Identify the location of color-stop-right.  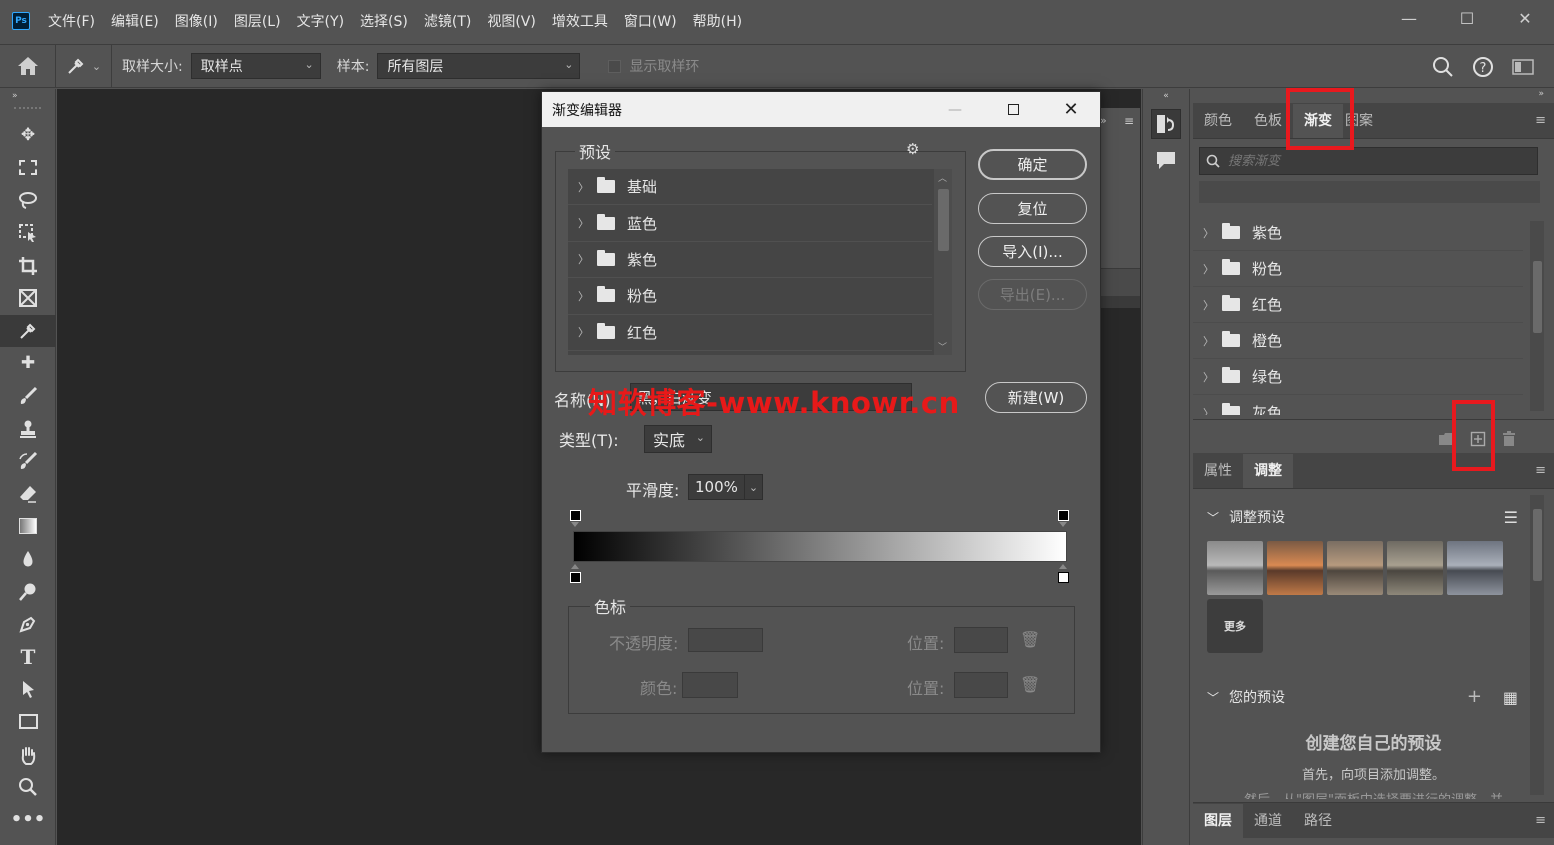
(1063, 577).